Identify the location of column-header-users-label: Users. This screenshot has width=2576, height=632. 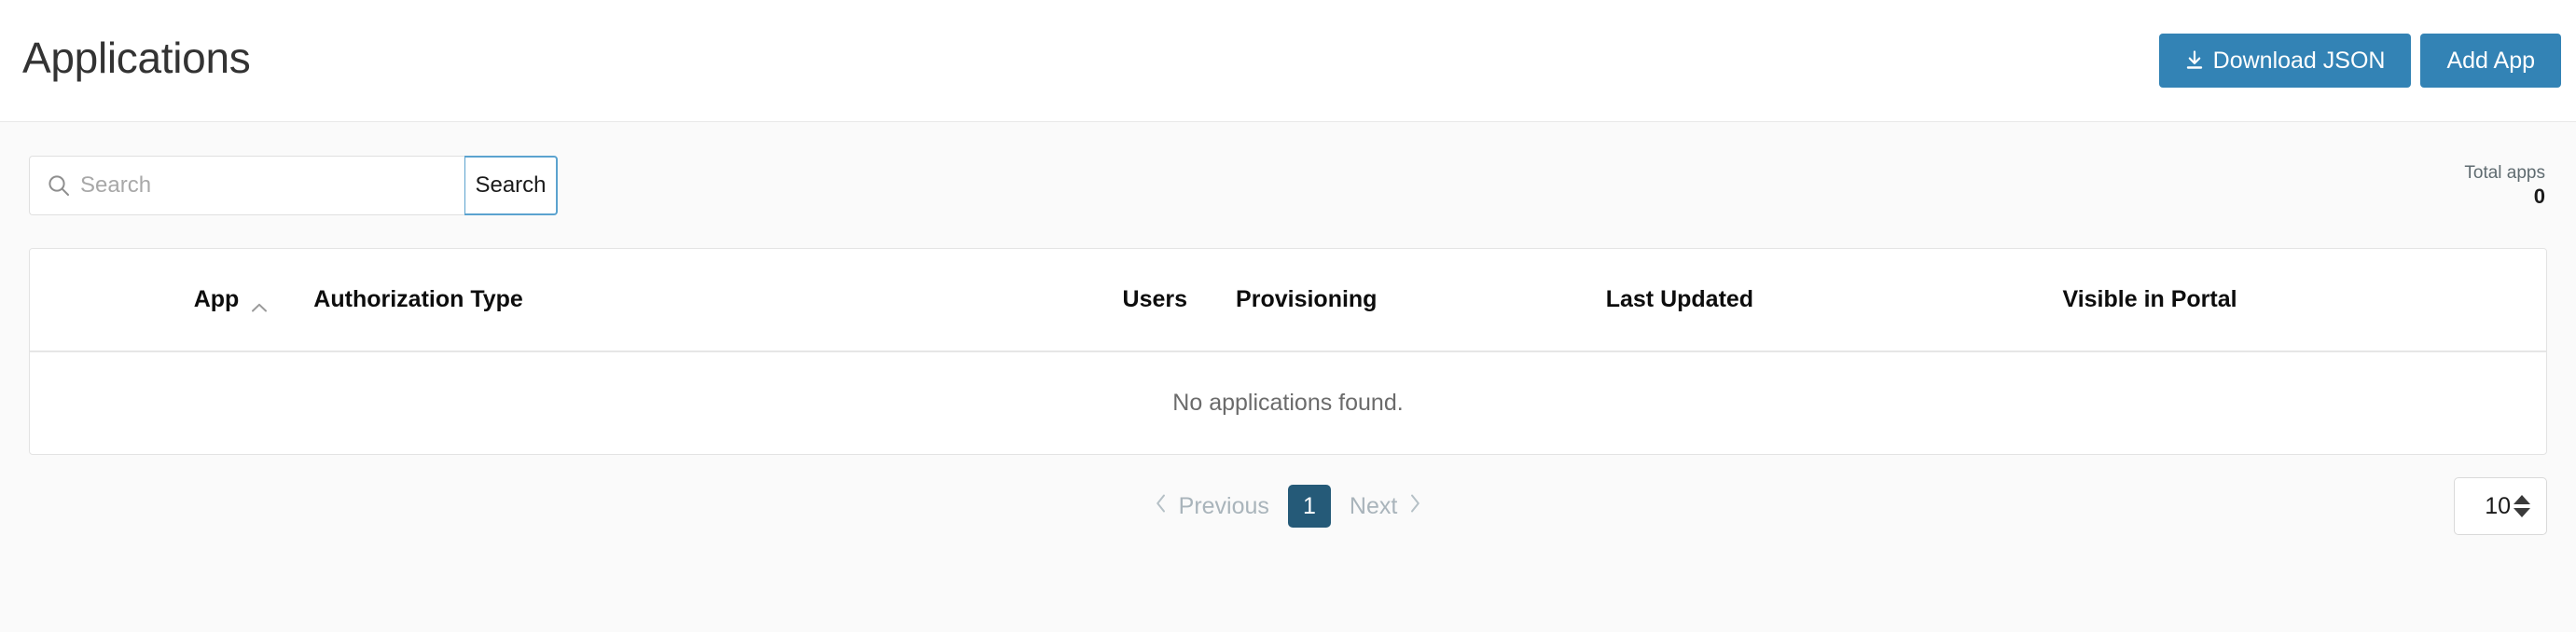
(1155, 299).